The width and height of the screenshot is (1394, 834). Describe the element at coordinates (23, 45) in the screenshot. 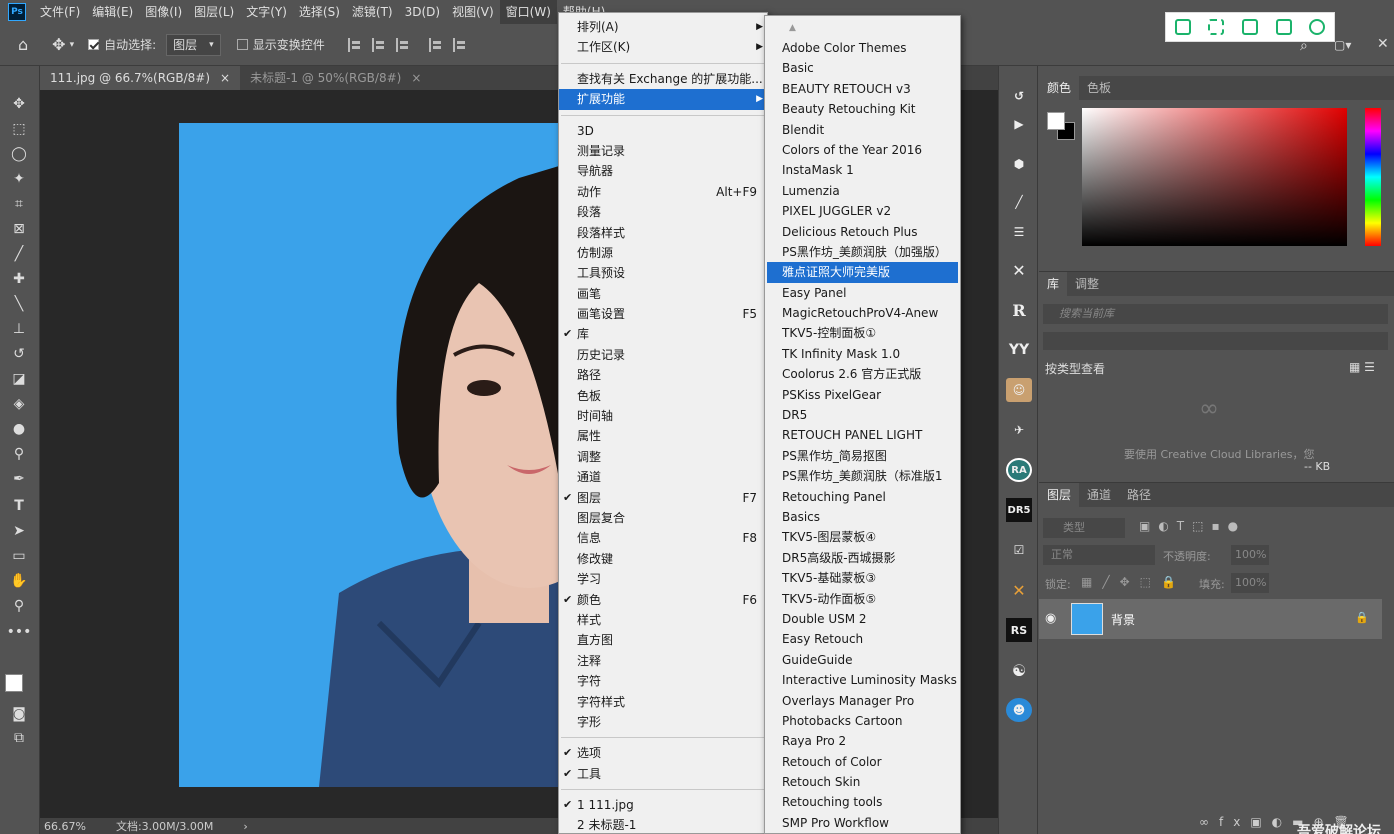

I see `home-icon: ⌂` at that location.